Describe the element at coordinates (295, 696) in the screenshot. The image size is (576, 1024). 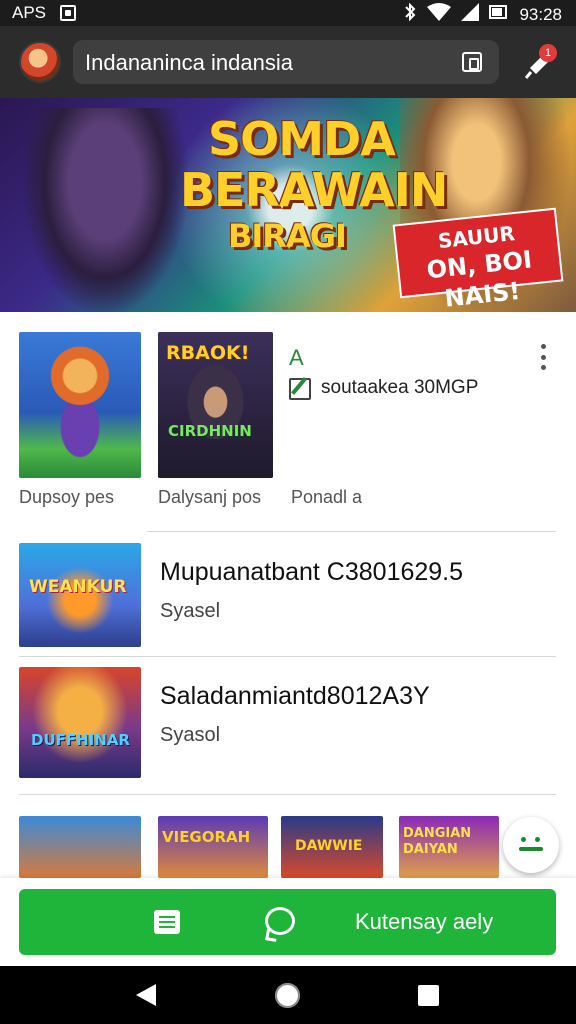
I see `list-row-2-title: Saladanmiantd8012A3Y` at that location.